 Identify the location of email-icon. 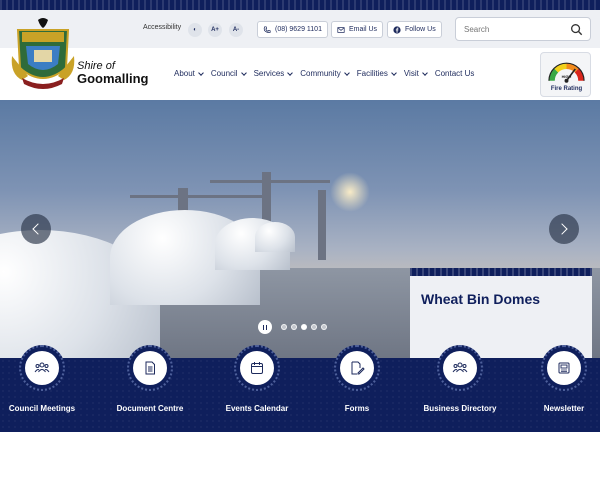
(341, 29).